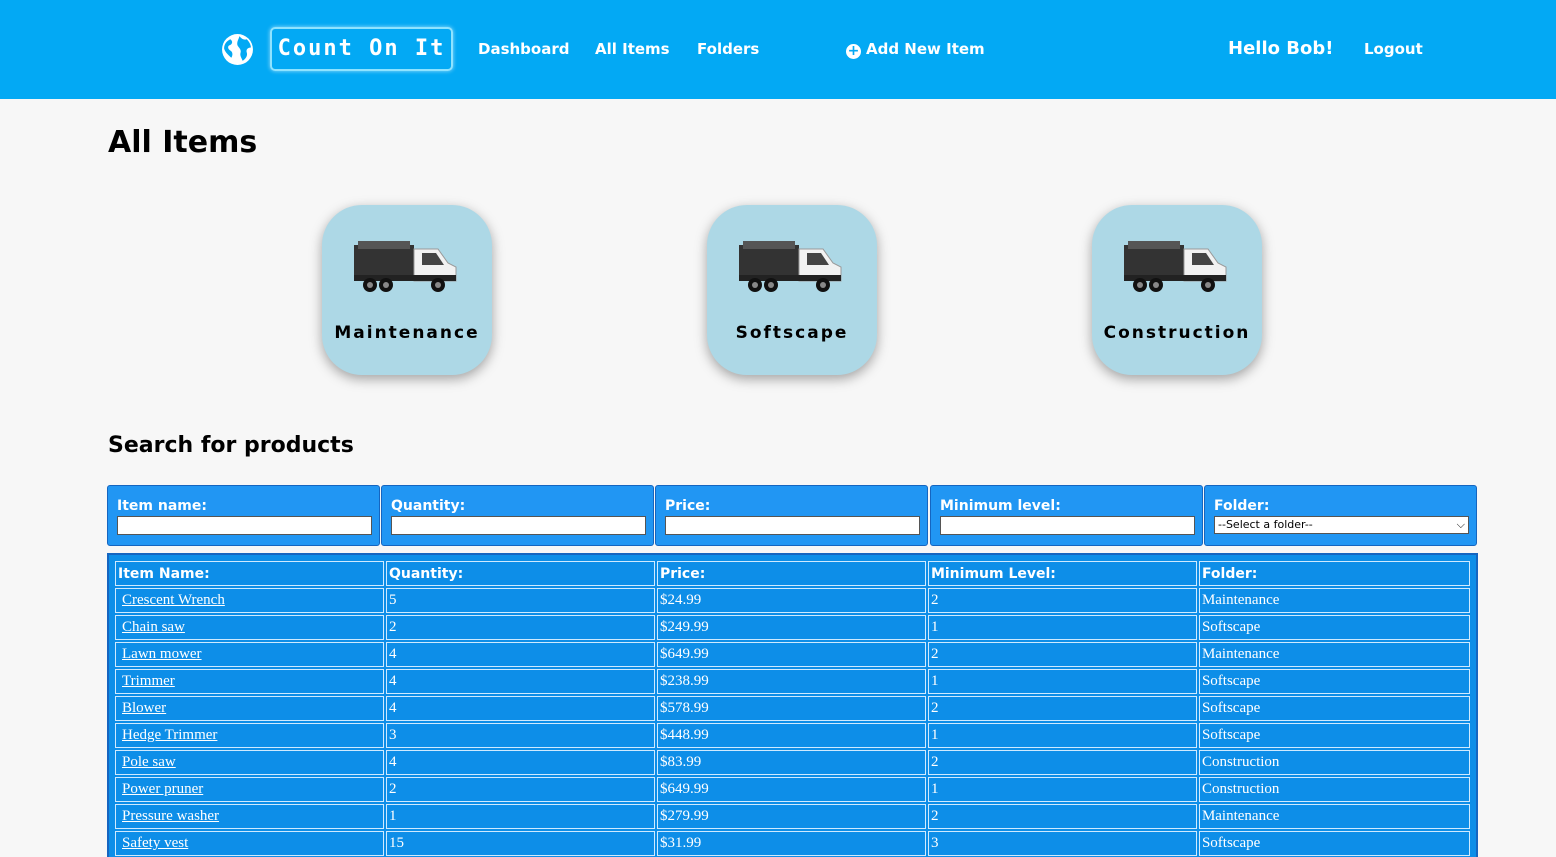 The height and width of the screenshot is (857, 1556). I want to click on header-quantity: Quantity:, so click(520, 573).